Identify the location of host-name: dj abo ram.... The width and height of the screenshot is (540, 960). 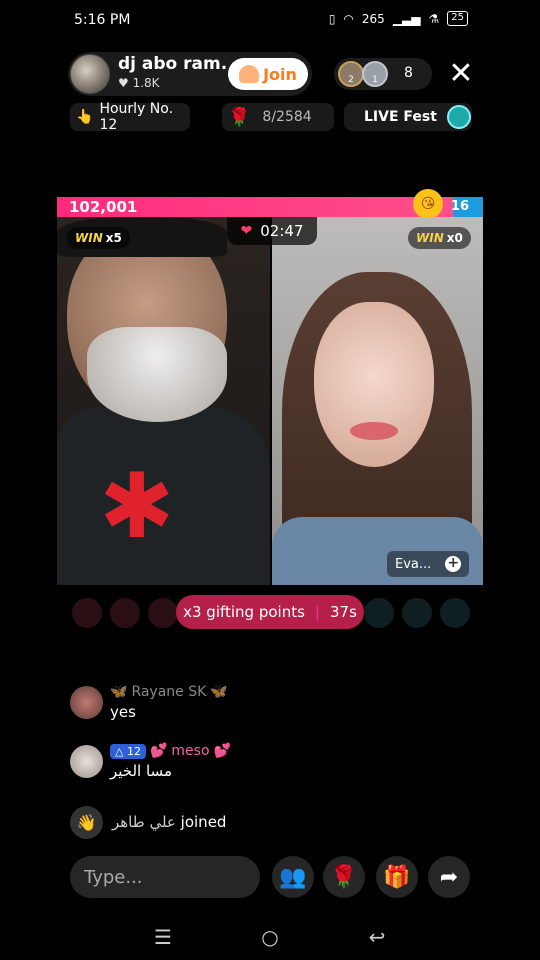
(173, 64).